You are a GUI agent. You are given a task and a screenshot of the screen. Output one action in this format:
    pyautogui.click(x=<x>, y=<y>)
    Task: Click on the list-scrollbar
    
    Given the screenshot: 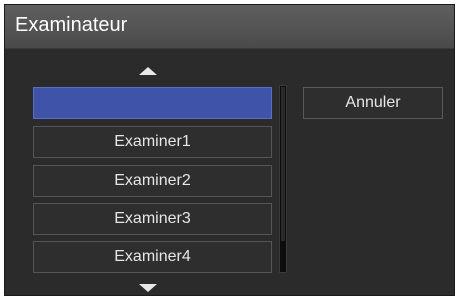 What is the action you would take?
    pyautogui.click(x=283, y=179)
    